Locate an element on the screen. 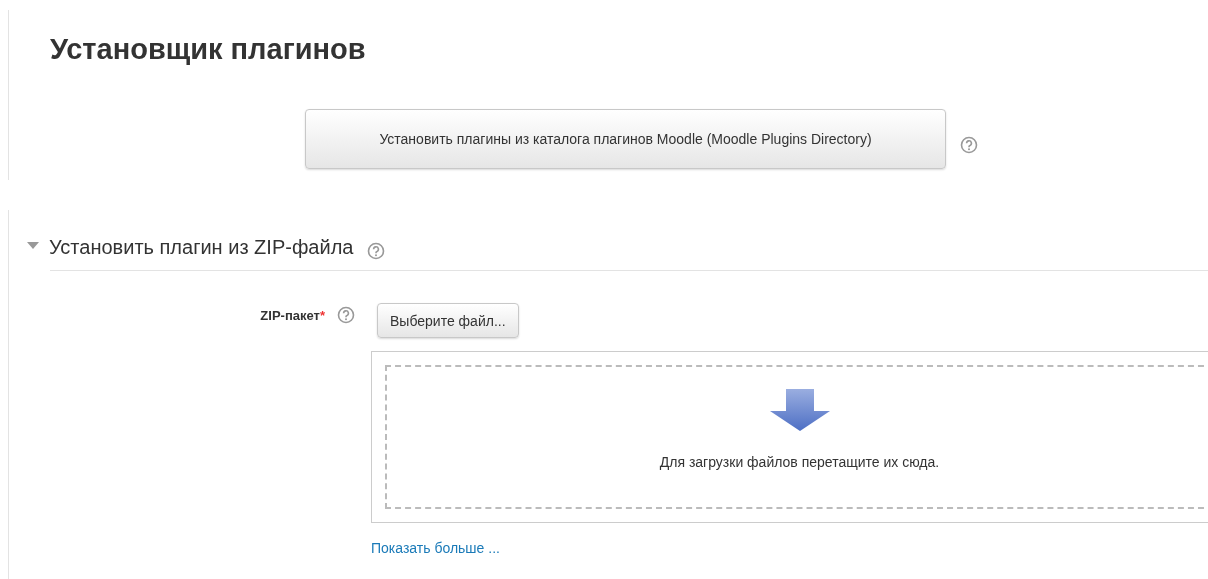 The image size is (1208, 579). section-title: Установить плагин из ZIP-файла is located at coordinates (201, 247).